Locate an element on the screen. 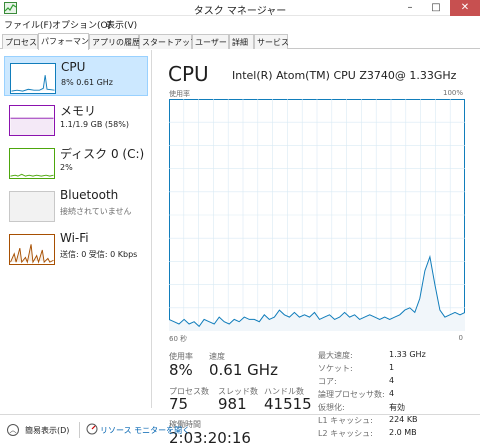  spec-label-max-speed: 最大速度: is located at coordinates (335, 355).